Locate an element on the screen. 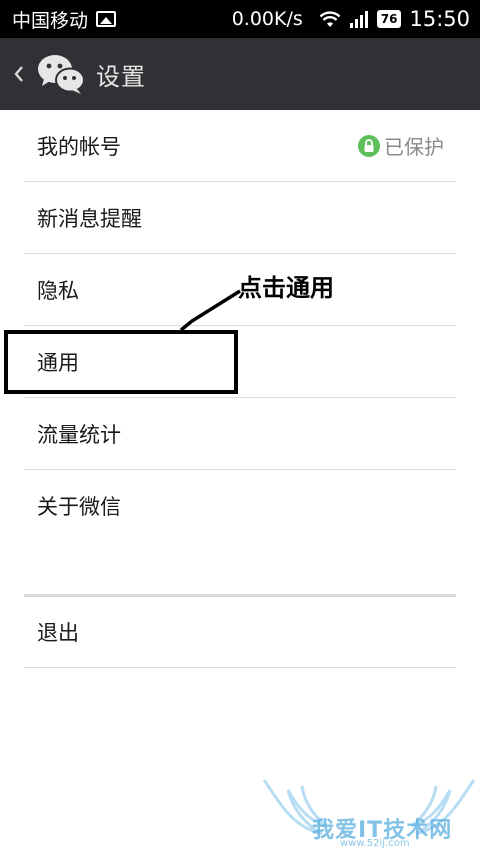 The height and width of the screenshot is (854, 480). settings-item-general: 通用 is located at coordinates (240, 362).